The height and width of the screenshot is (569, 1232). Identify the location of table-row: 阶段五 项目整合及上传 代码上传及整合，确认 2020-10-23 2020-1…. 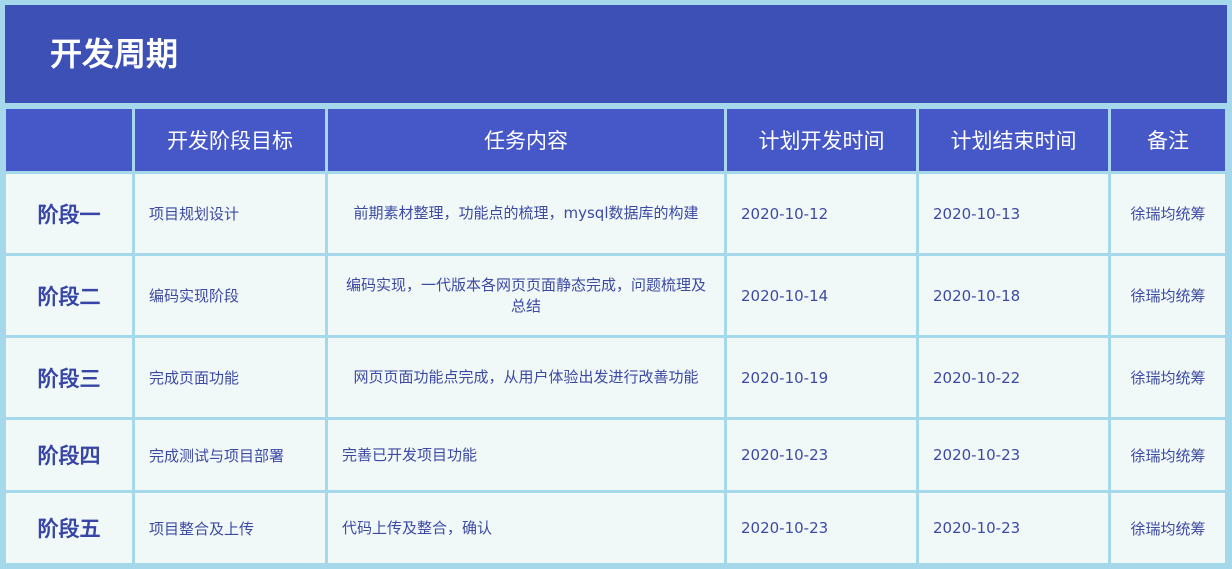
(615, 528).